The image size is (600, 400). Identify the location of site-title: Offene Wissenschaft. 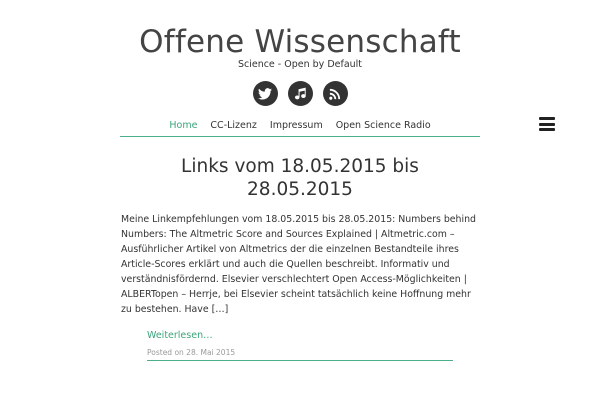
(300, 42).